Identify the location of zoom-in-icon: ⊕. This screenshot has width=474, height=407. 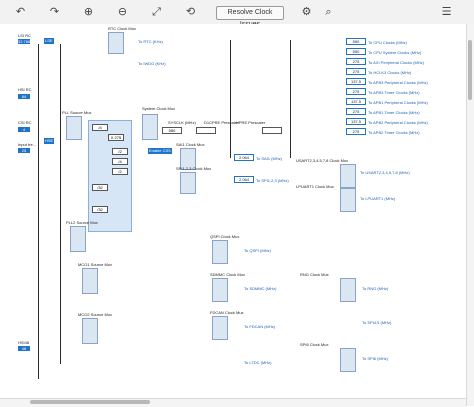
(88, 11).